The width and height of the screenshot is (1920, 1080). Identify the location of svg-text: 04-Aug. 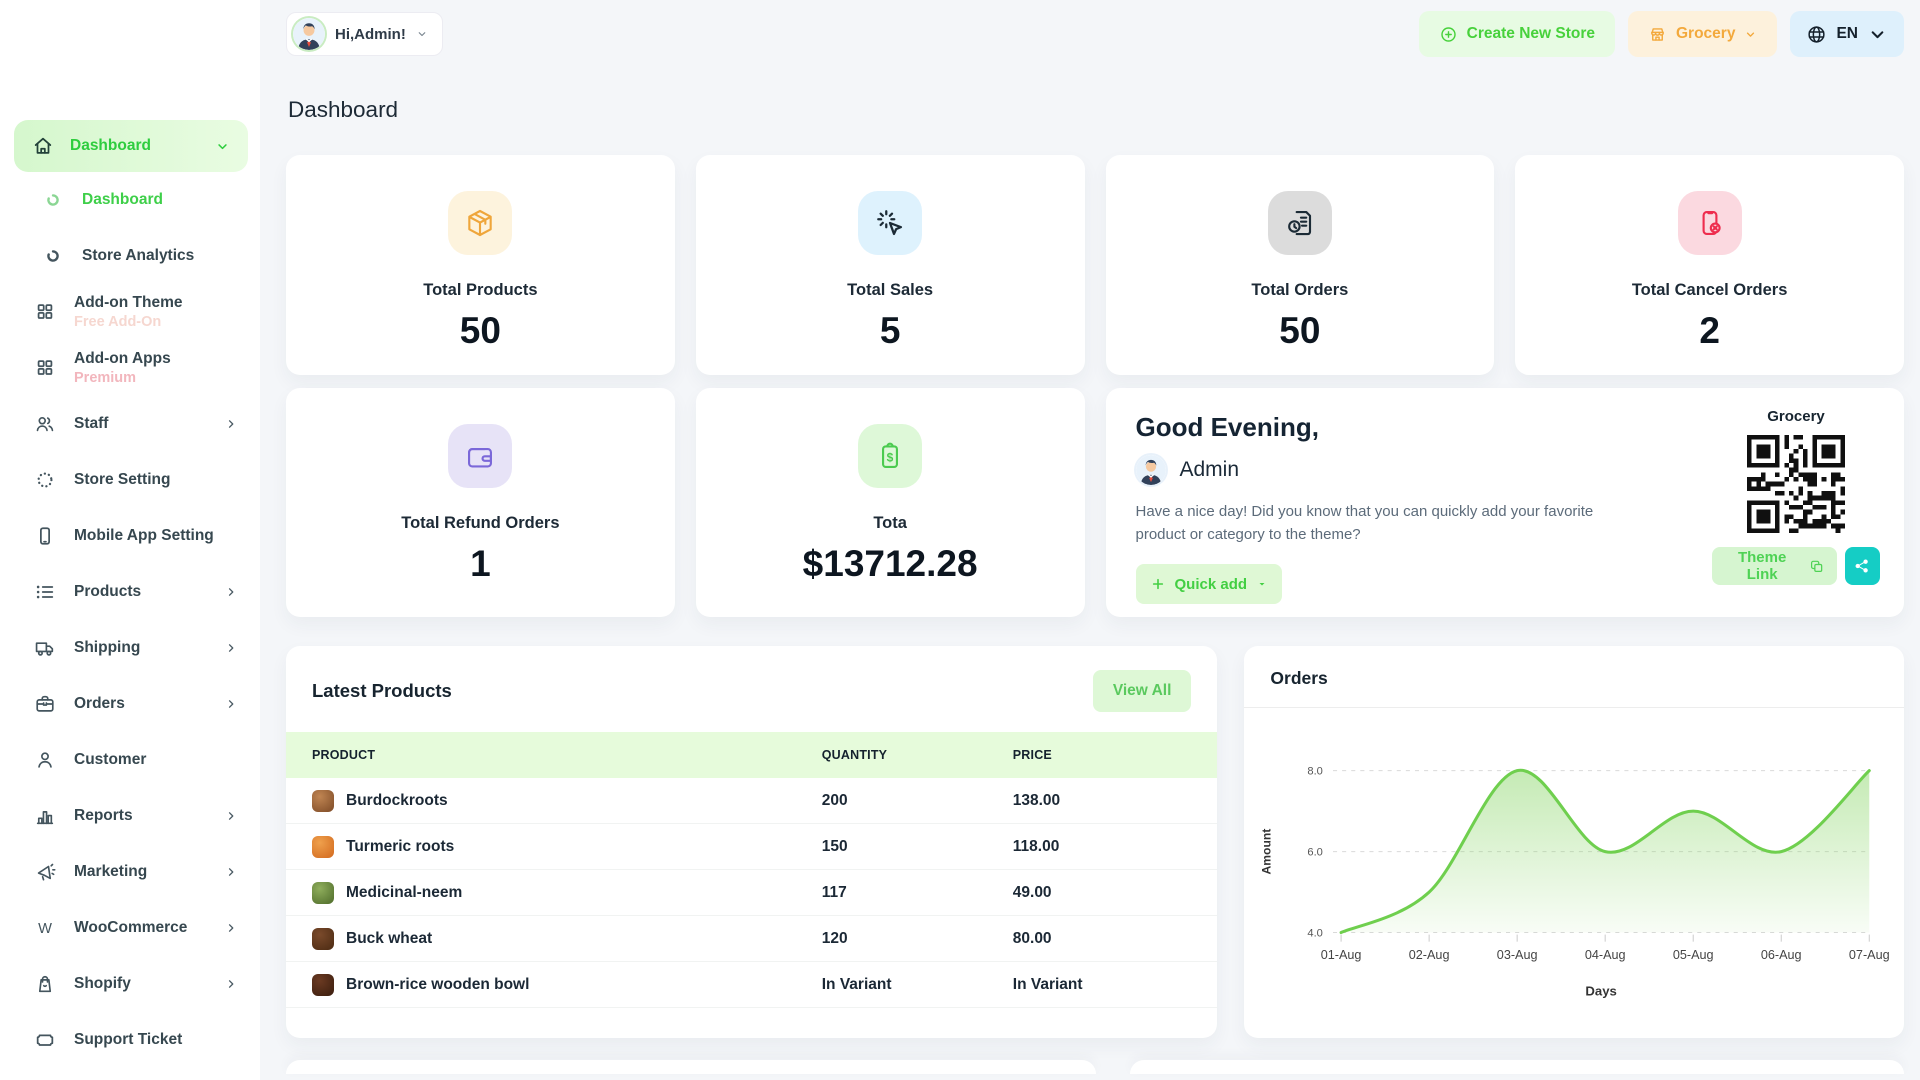
(1605, 955).